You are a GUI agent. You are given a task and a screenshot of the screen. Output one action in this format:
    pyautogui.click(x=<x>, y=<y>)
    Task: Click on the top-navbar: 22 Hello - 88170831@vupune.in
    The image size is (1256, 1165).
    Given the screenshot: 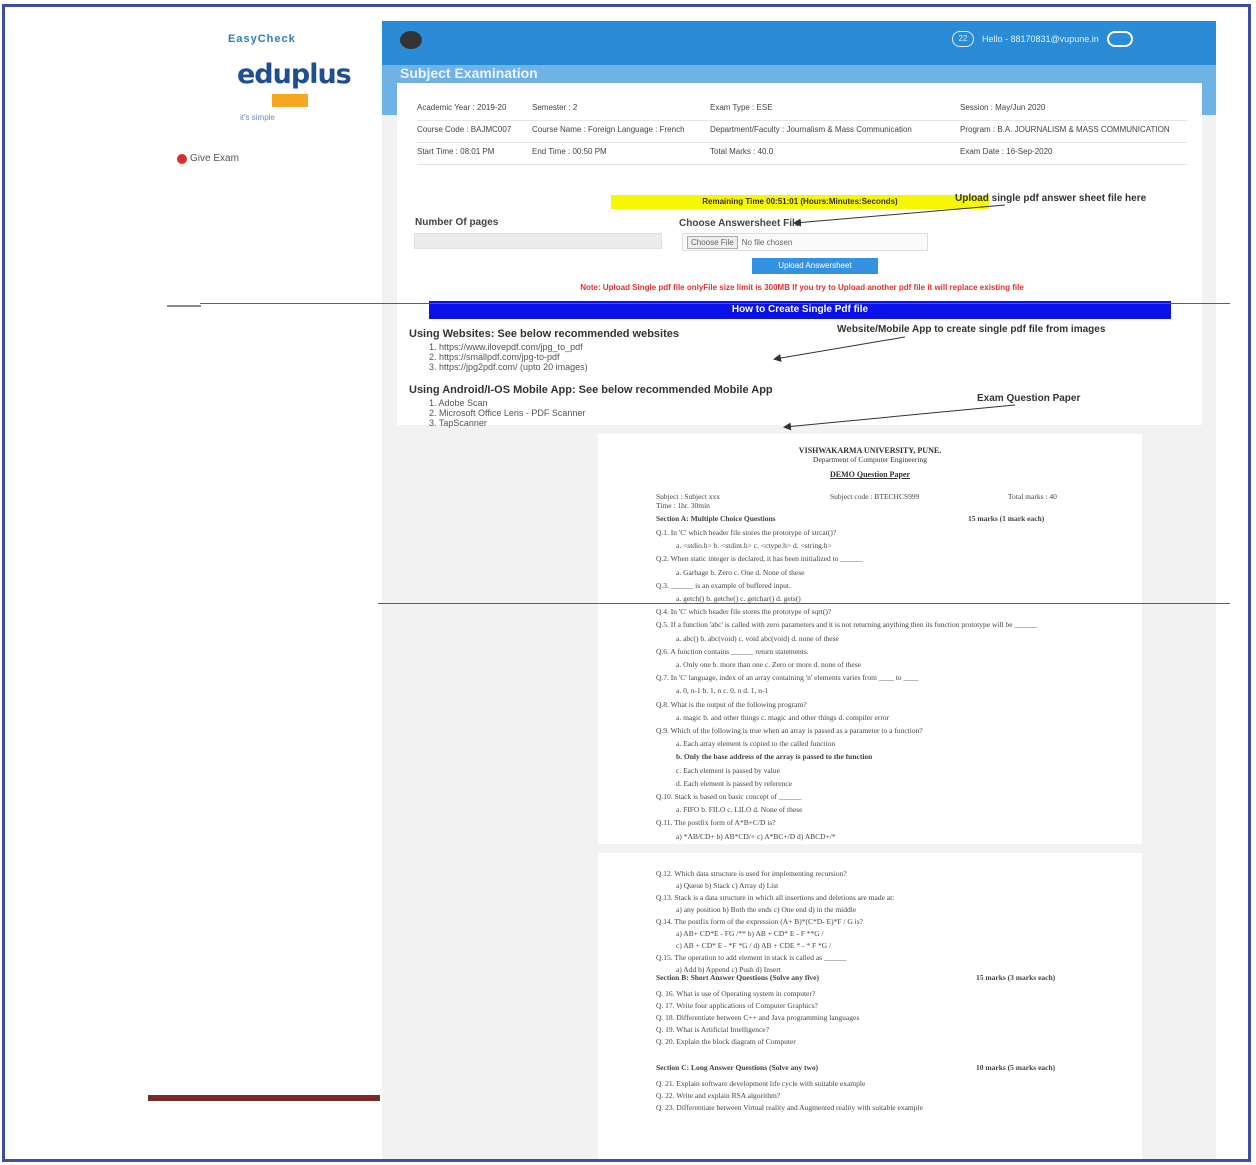 What is the action you would take?
    pyautogui.click(x=799, y=43)
    